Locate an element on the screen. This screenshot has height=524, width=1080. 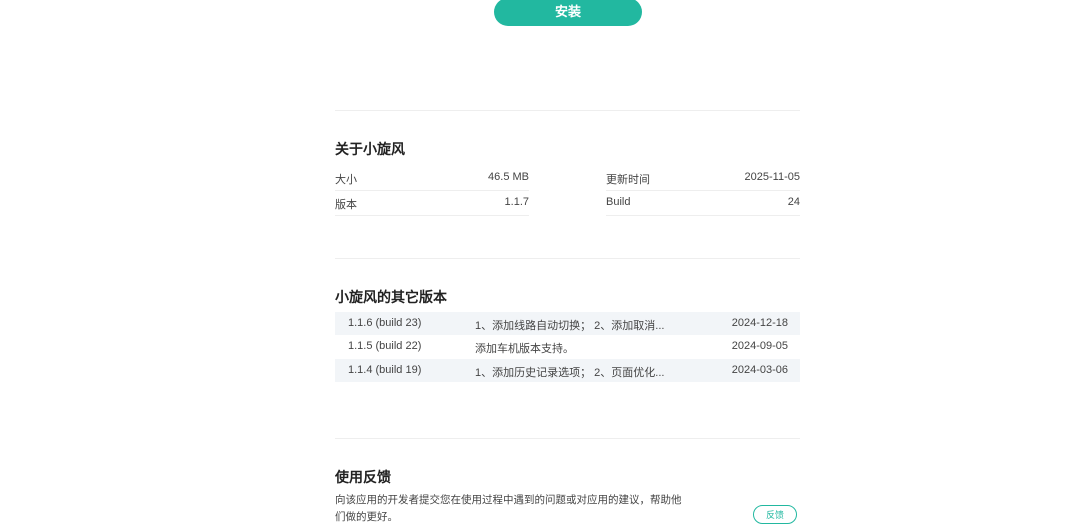
updated-label: 更新时间 is located at coordinates (628, 180).